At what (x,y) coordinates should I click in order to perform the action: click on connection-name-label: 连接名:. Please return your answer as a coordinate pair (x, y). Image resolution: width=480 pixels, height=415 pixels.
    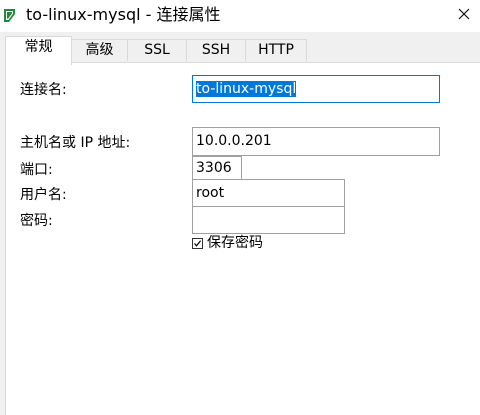
    Looking at the image, I should click on (43, 90).